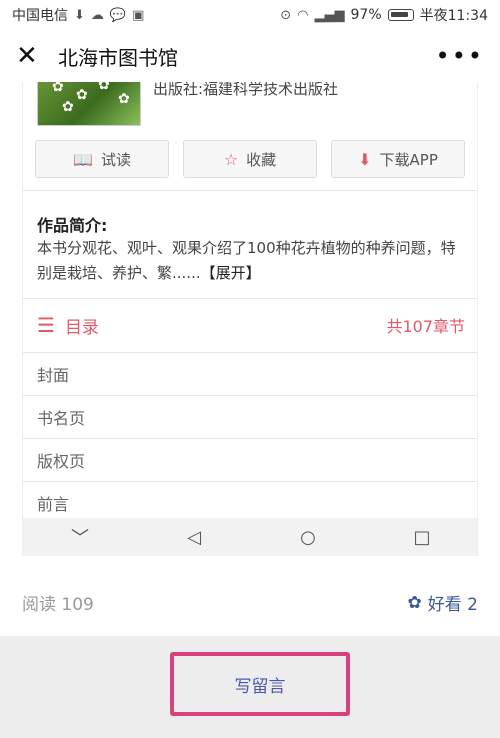  What do you see at coordinates (89, 104) in the screenshot?
I see `book-cover: ✿ ✿ ✿ ✿ ✿` at bounding box center [89, 104].